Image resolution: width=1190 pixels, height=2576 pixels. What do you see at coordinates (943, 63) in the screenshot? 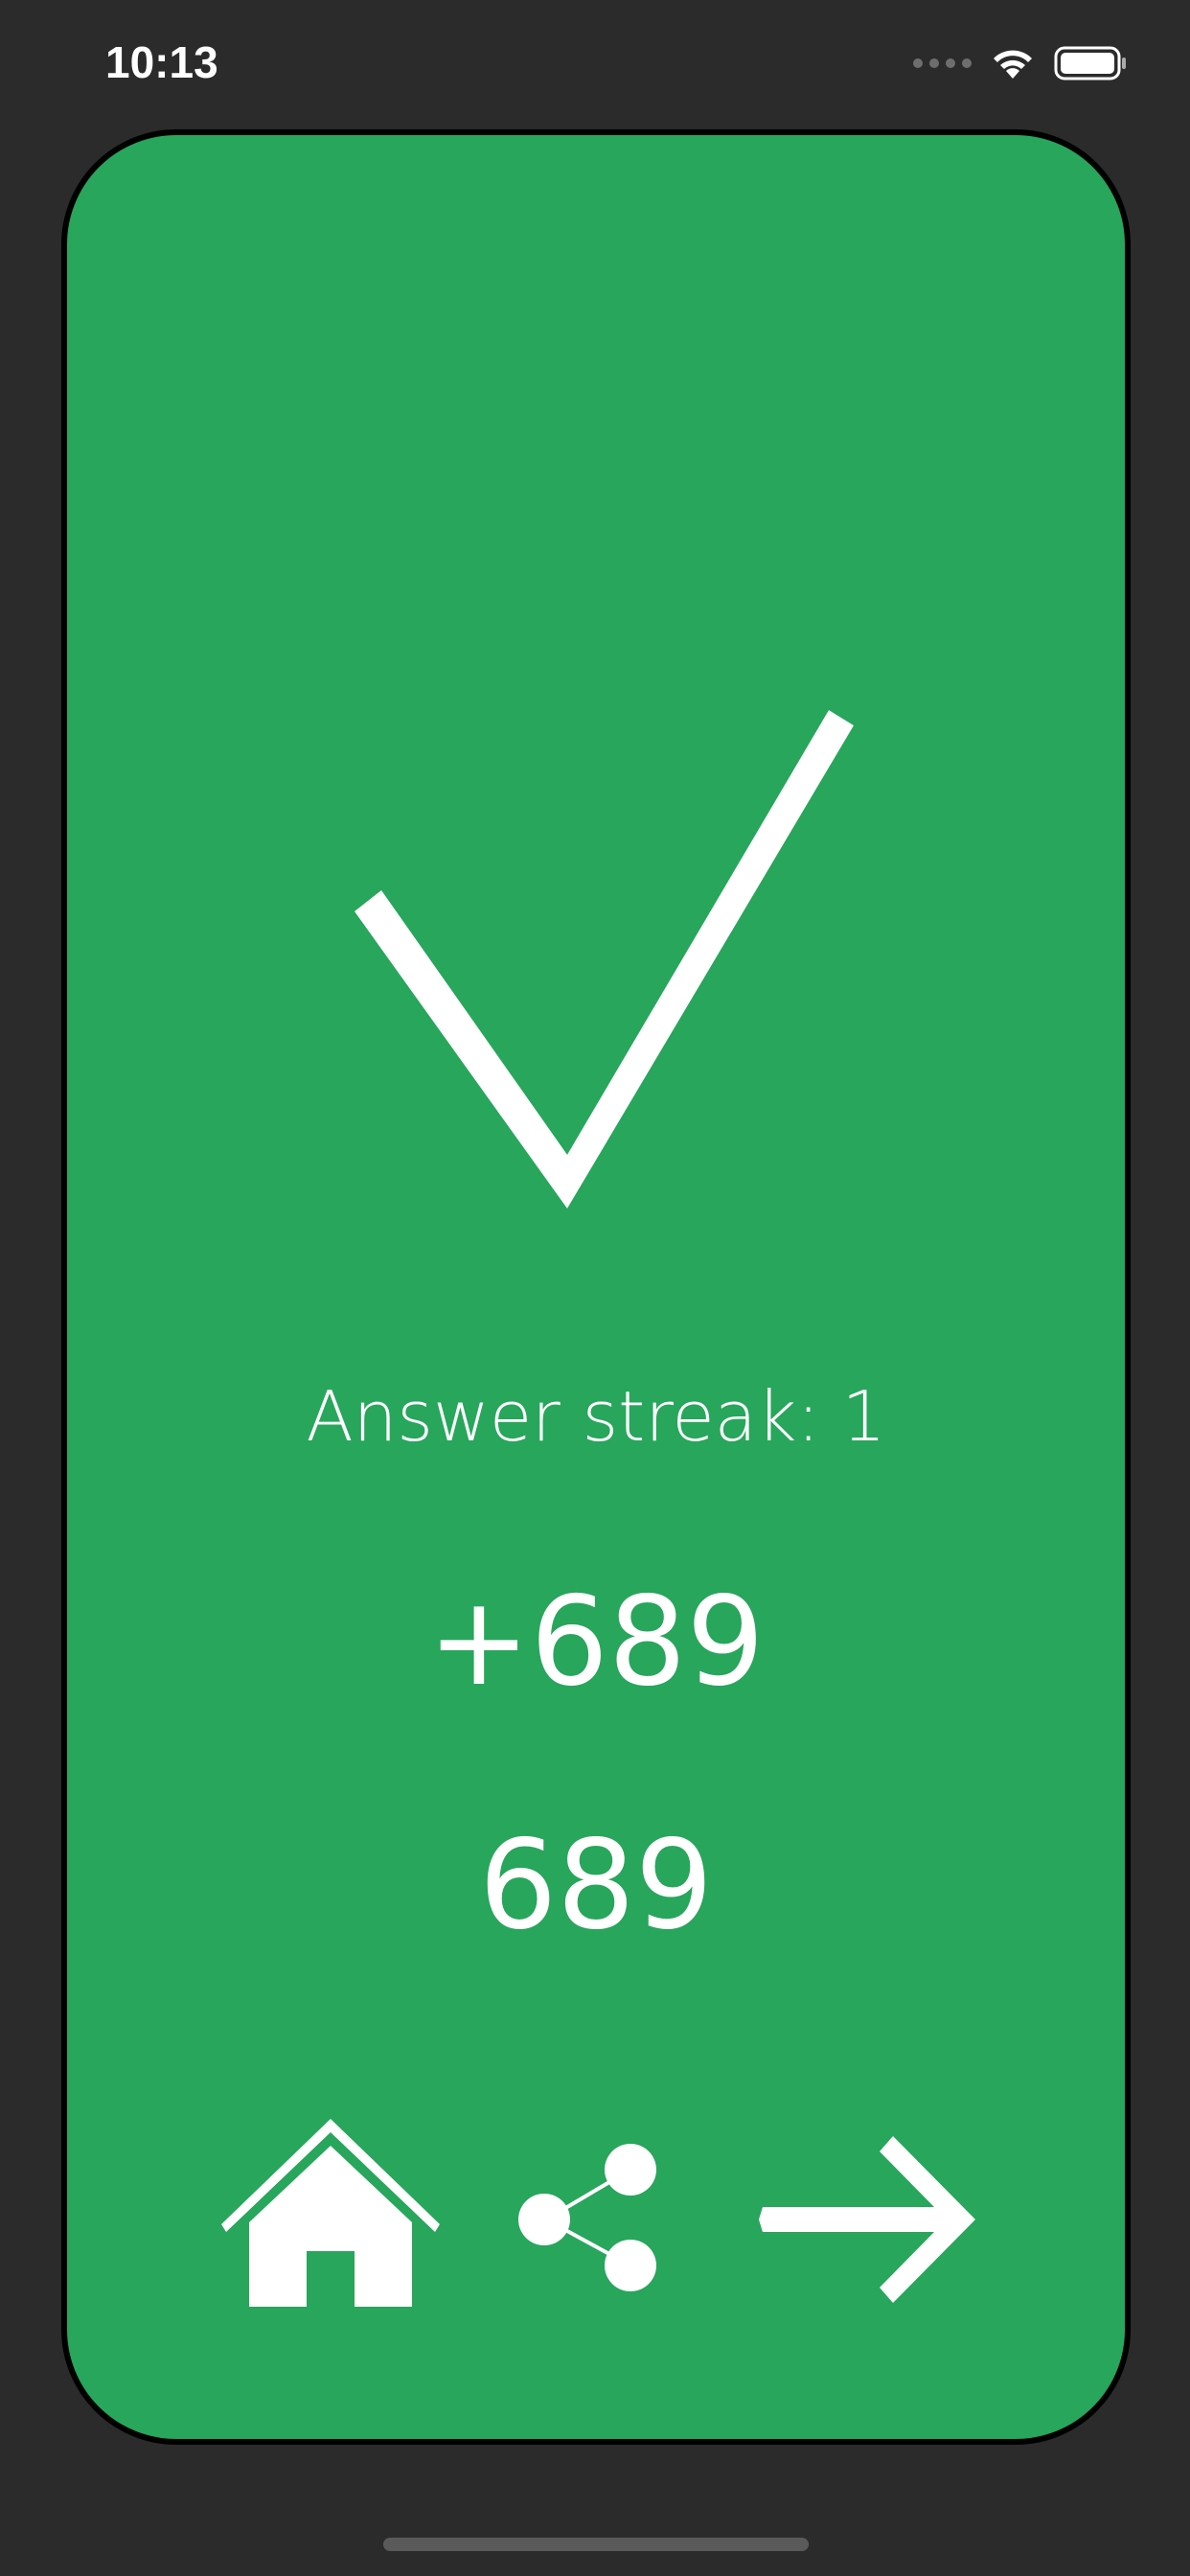
I see `cellular-signal-icon` at bounding box center [943, 63].